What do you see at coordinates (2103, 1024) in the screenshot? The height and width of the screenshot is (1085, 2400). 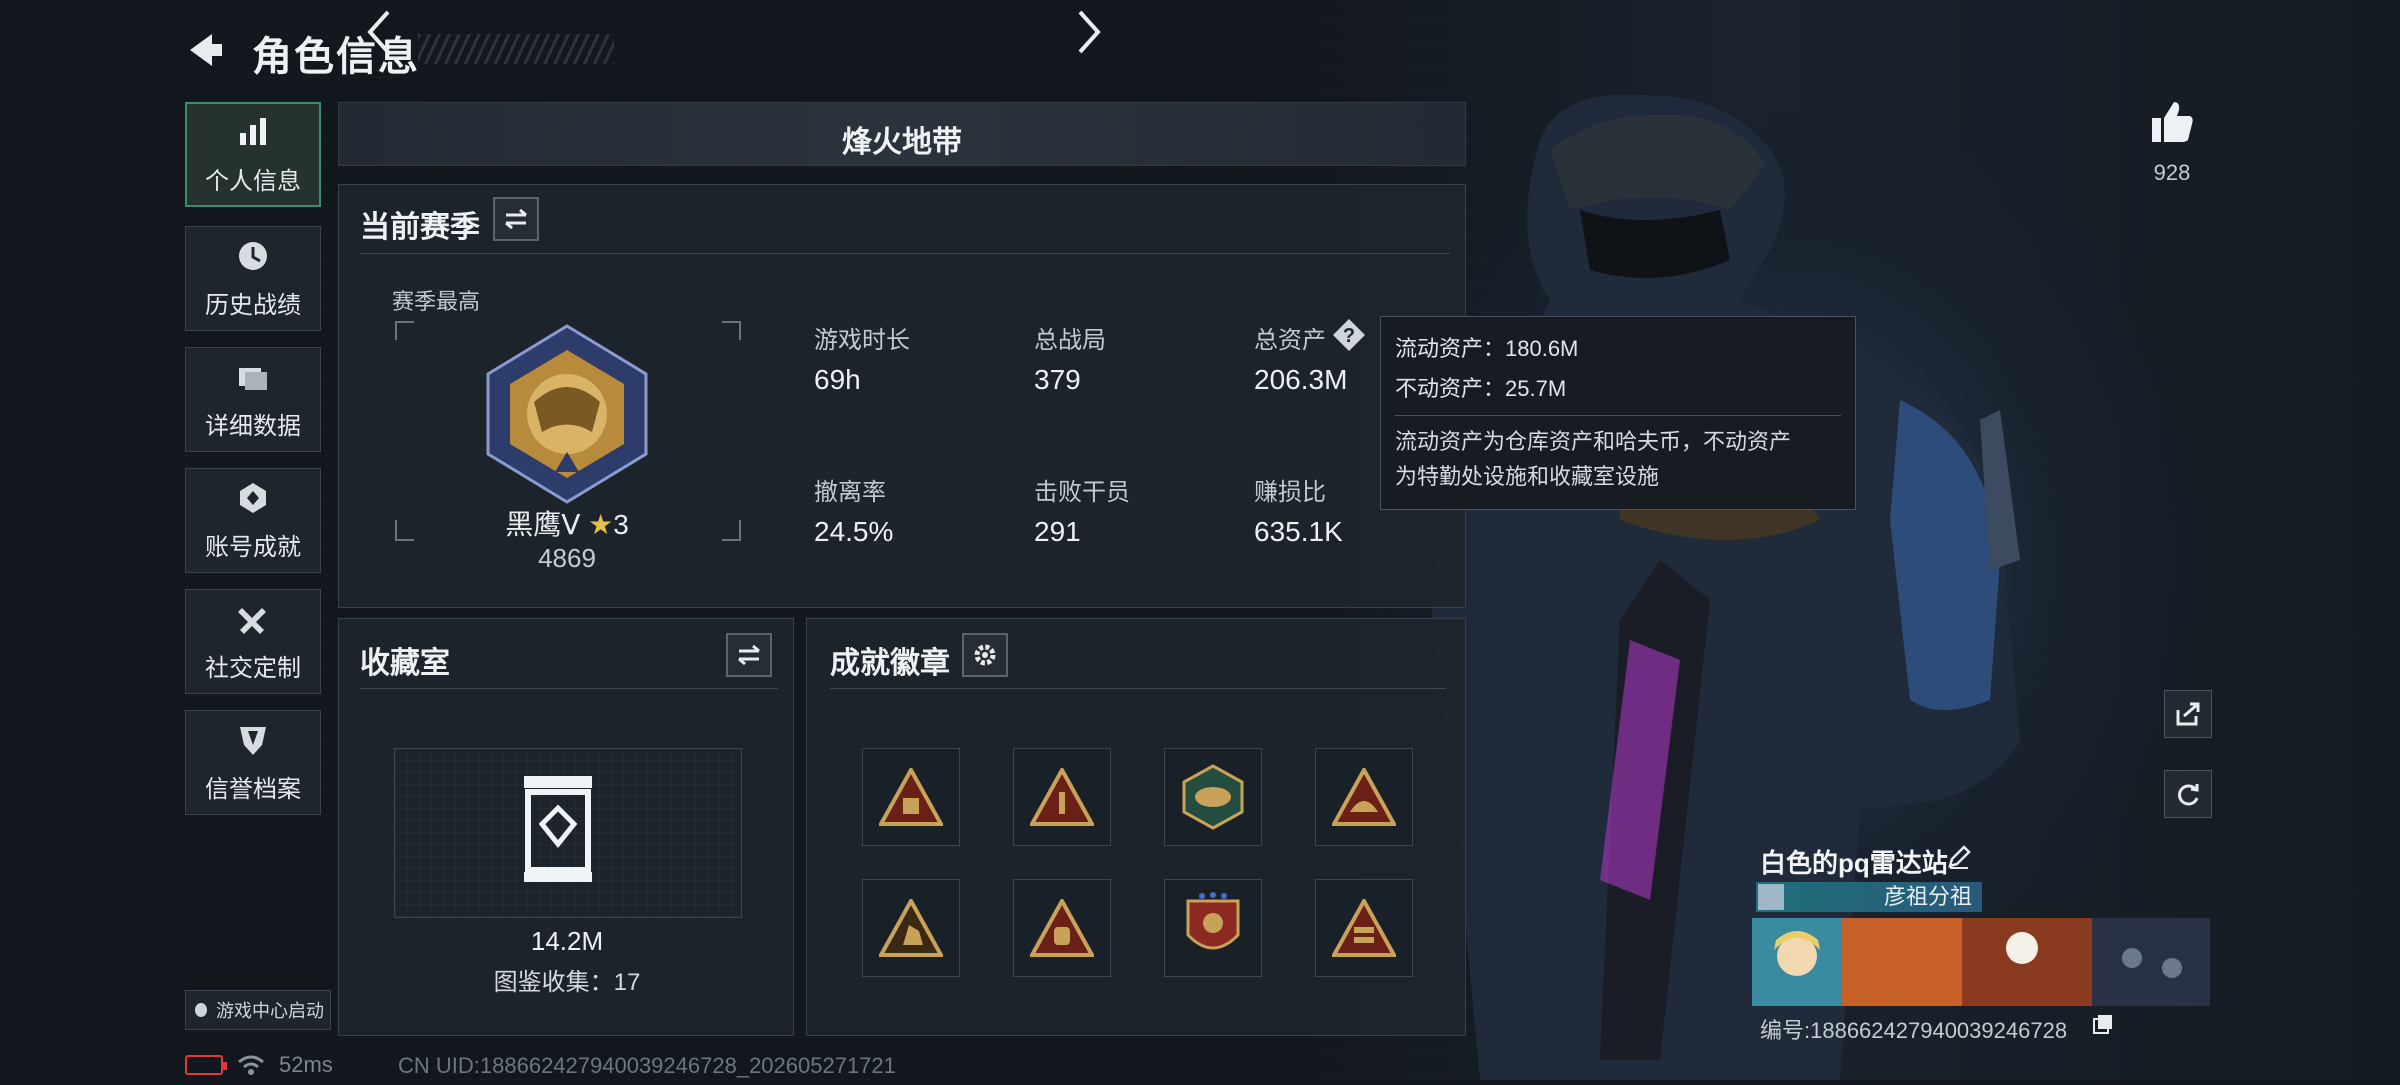 I see `copy-icon` at bounding box center [2103, 1024].